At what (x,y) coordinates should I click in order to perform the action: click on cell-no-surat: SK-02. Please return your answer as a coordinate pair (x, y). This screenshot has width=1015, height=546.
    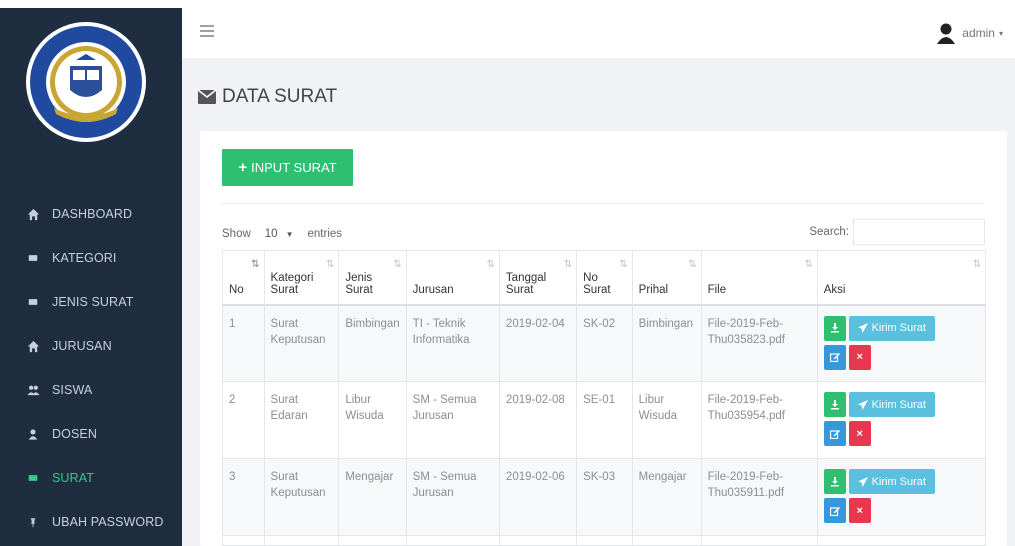
    Looking at the image, I should click on (604, 343).